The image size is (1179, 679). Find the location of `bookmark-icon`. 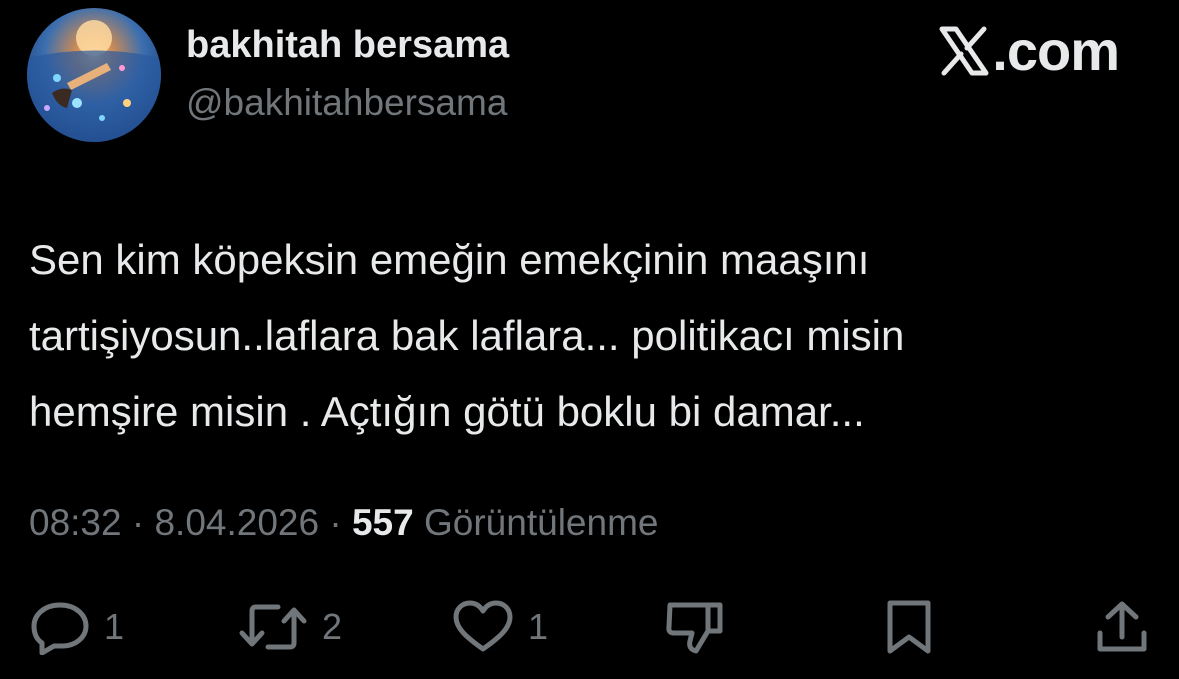

bookmark-icon is located at coordinates (909, 627).